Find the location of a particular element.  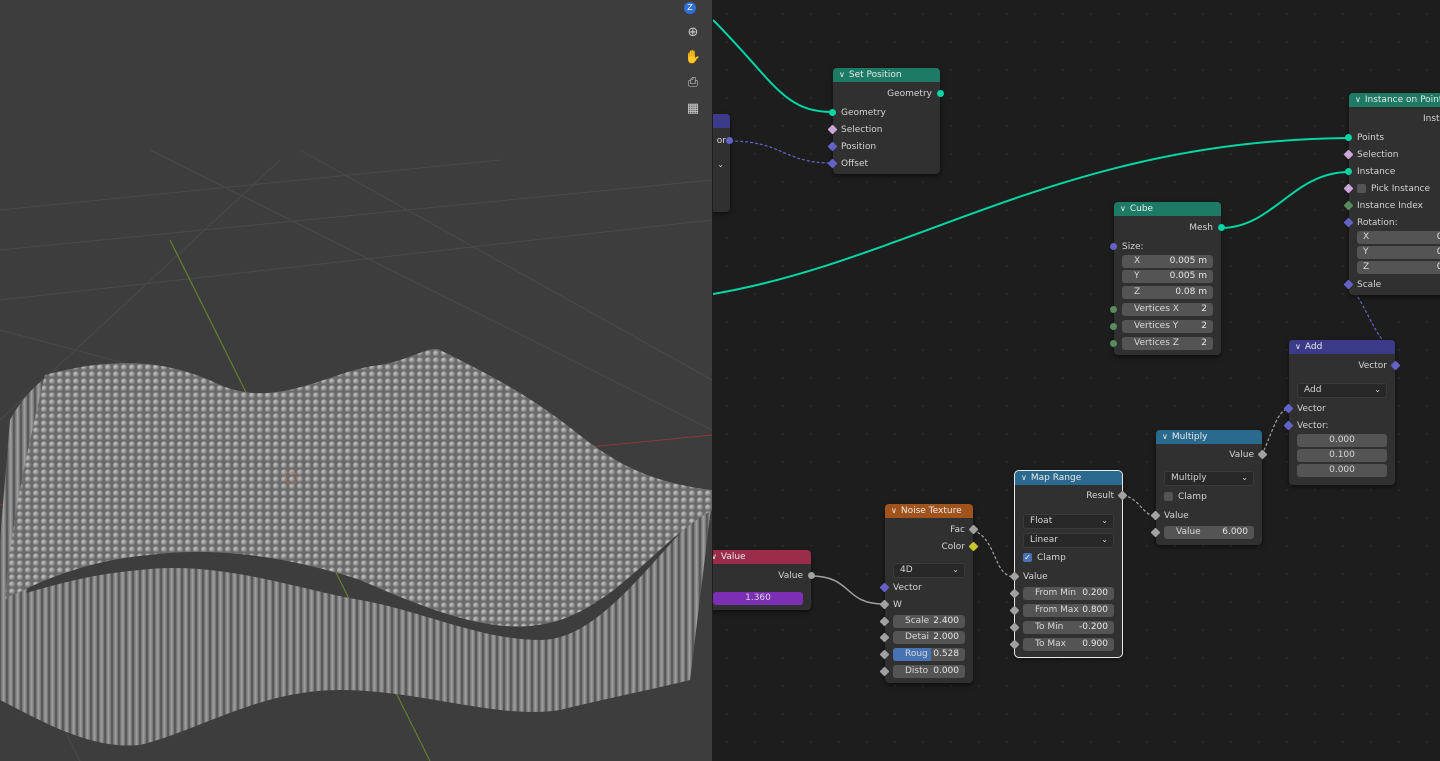

instances-output-label: Instanc is located at coordinates (1431, 119).